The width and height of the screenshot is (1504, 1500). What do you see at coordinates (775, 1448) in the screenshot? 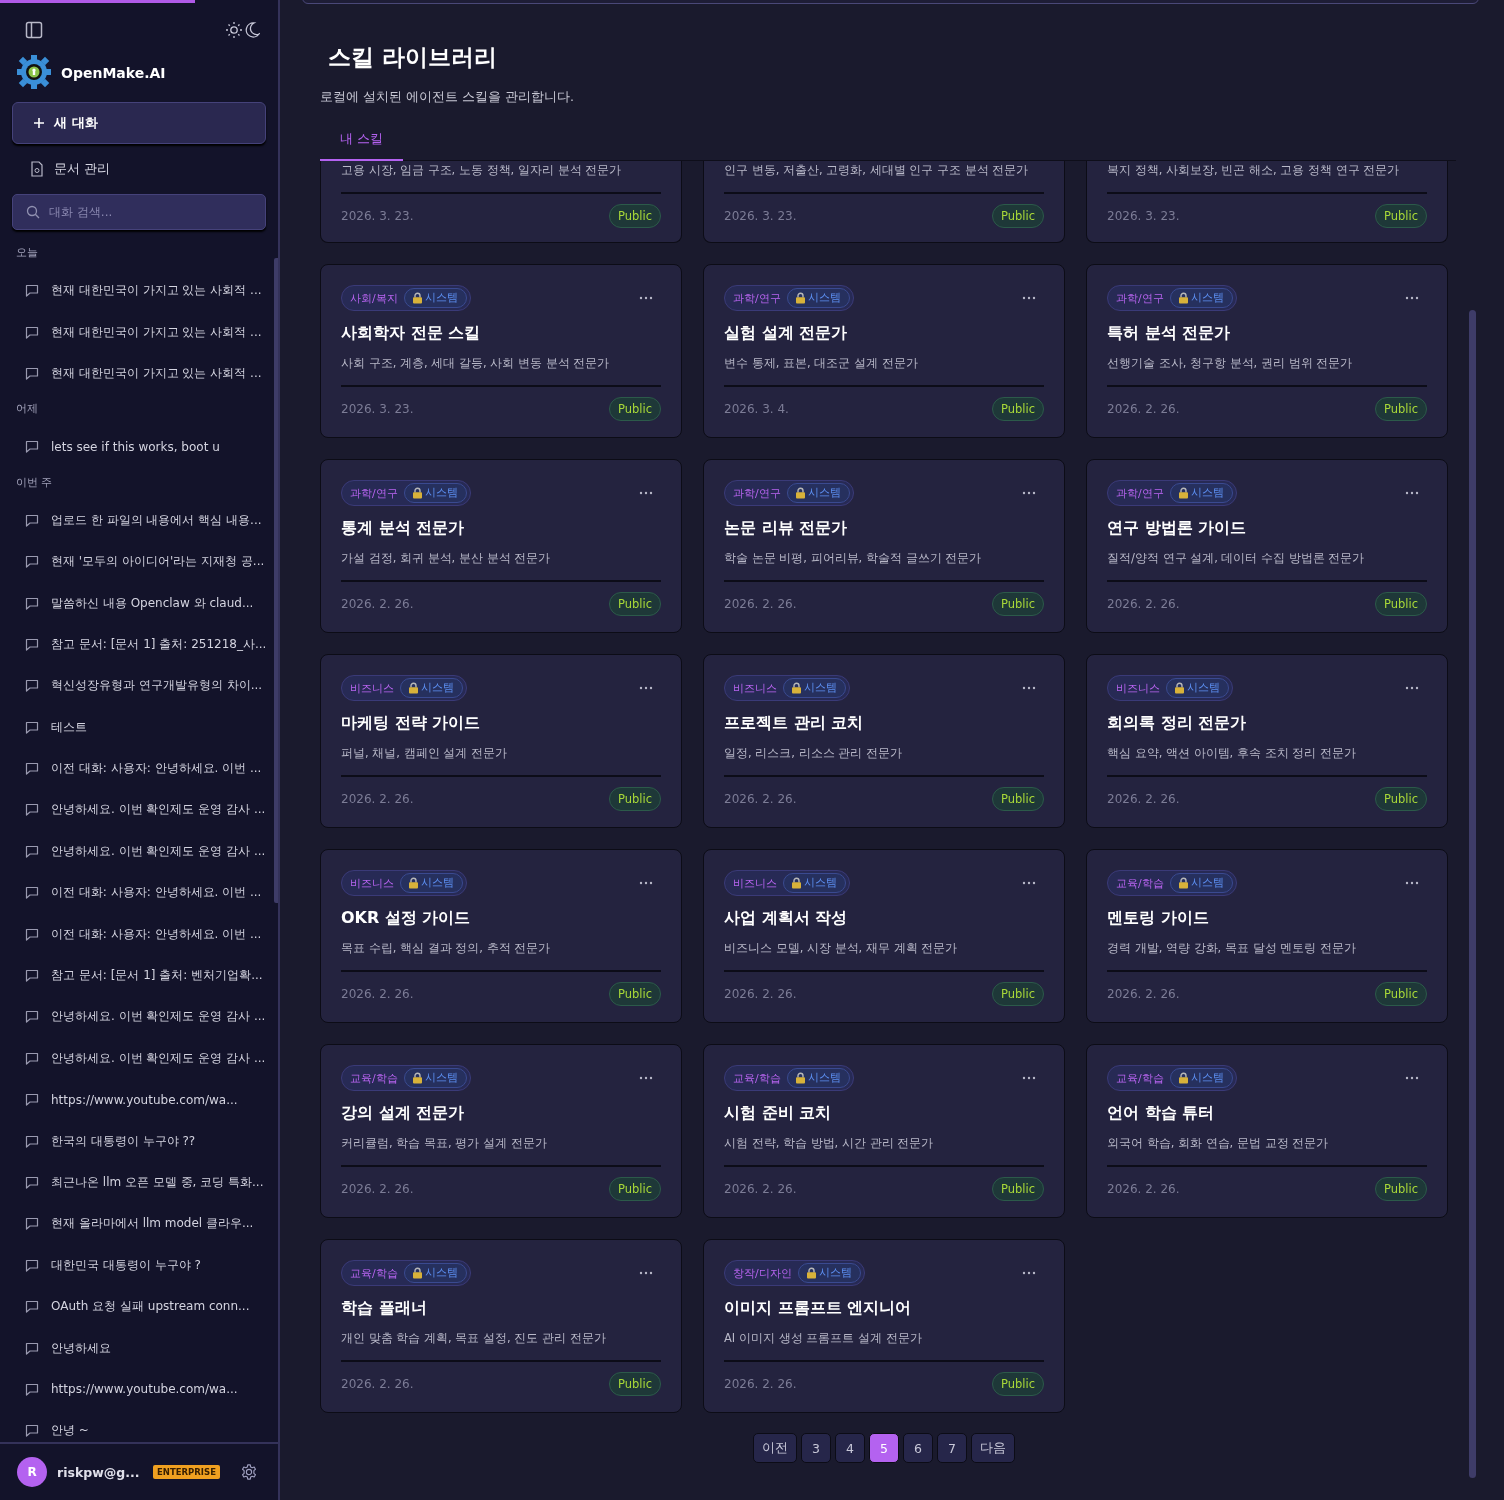
I see `page-button: 이전` at bounding box center [775, 1448].